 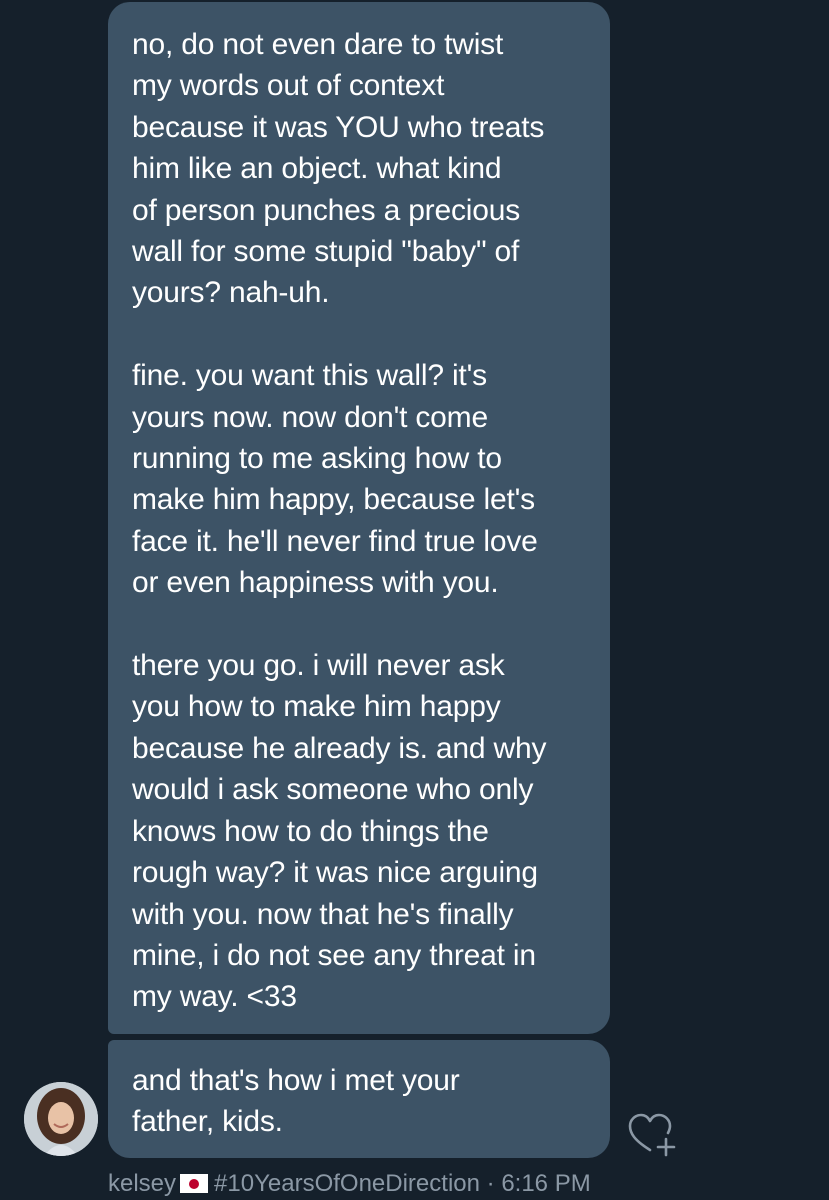 What do you see at coordinates (194, 1183) in the screenshot?
I see `japan-flag-icon` at bounding box center [194, 1183].